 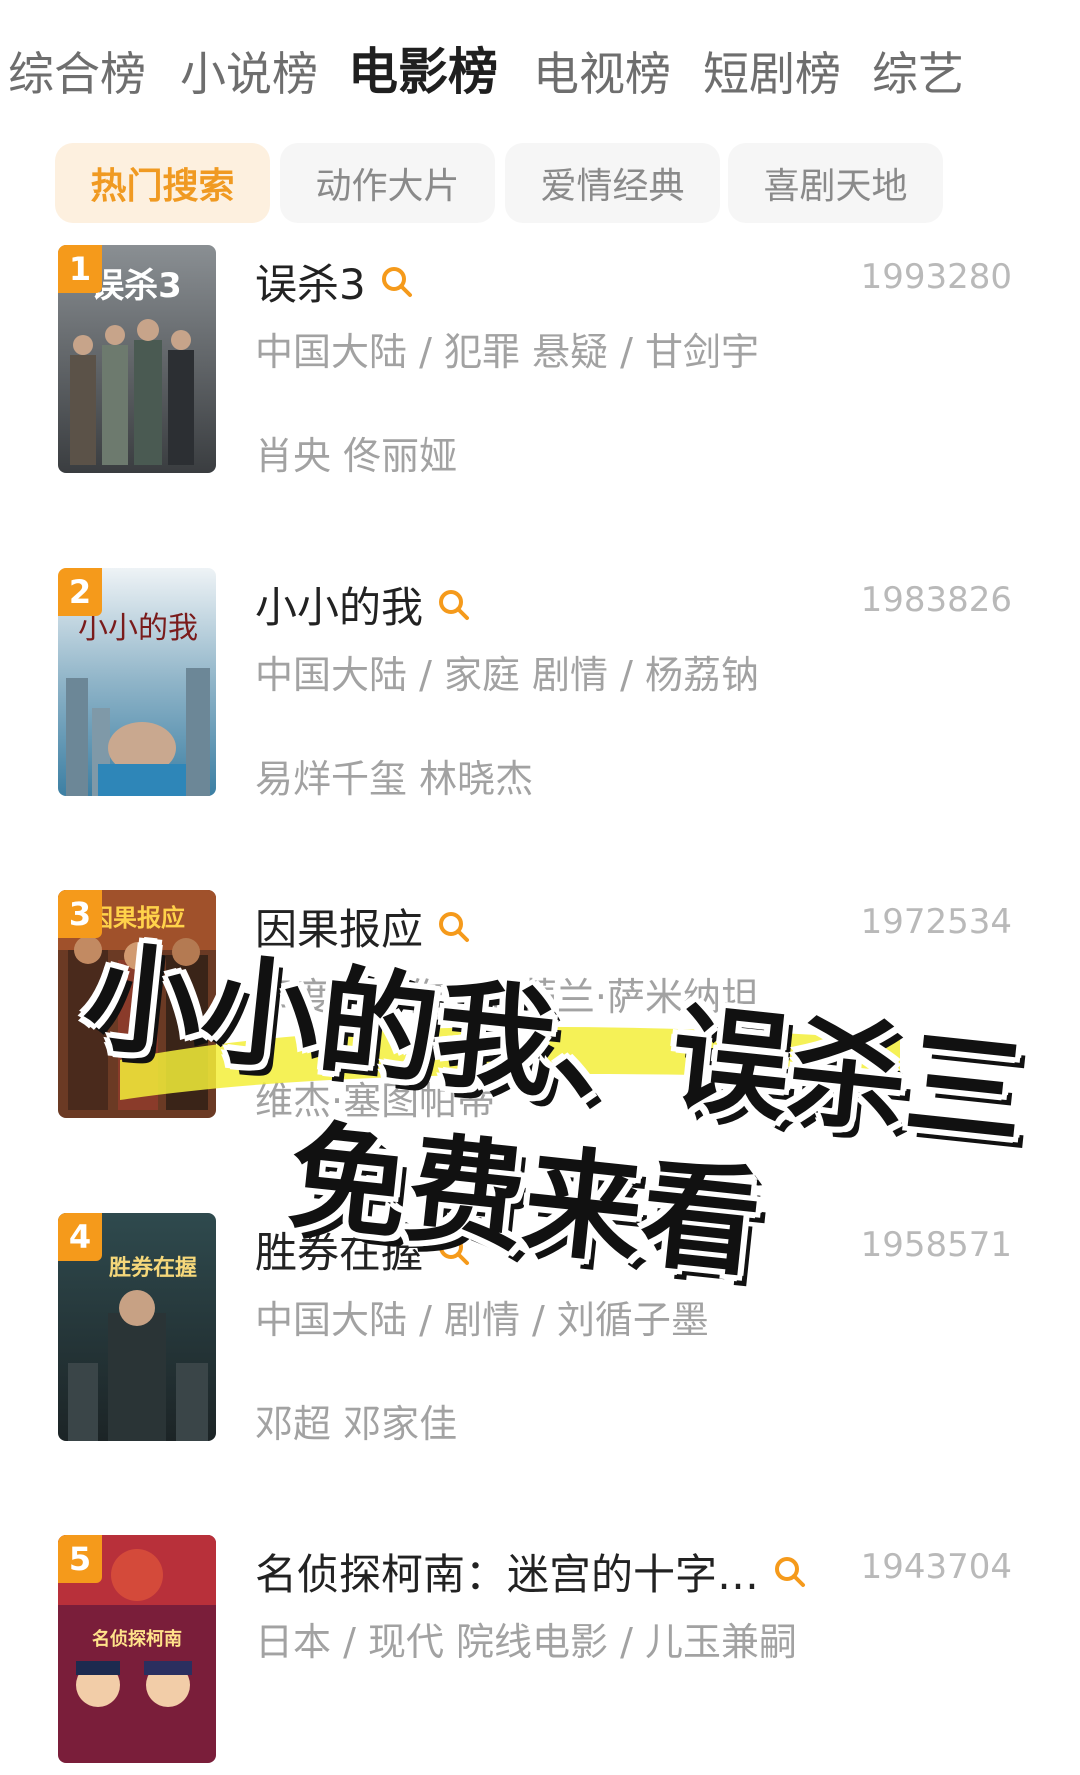 What do you see at coordinates (936, 277) in the screenshot?
I see `heat-score: 1993280` at bounding box center [936, 277].